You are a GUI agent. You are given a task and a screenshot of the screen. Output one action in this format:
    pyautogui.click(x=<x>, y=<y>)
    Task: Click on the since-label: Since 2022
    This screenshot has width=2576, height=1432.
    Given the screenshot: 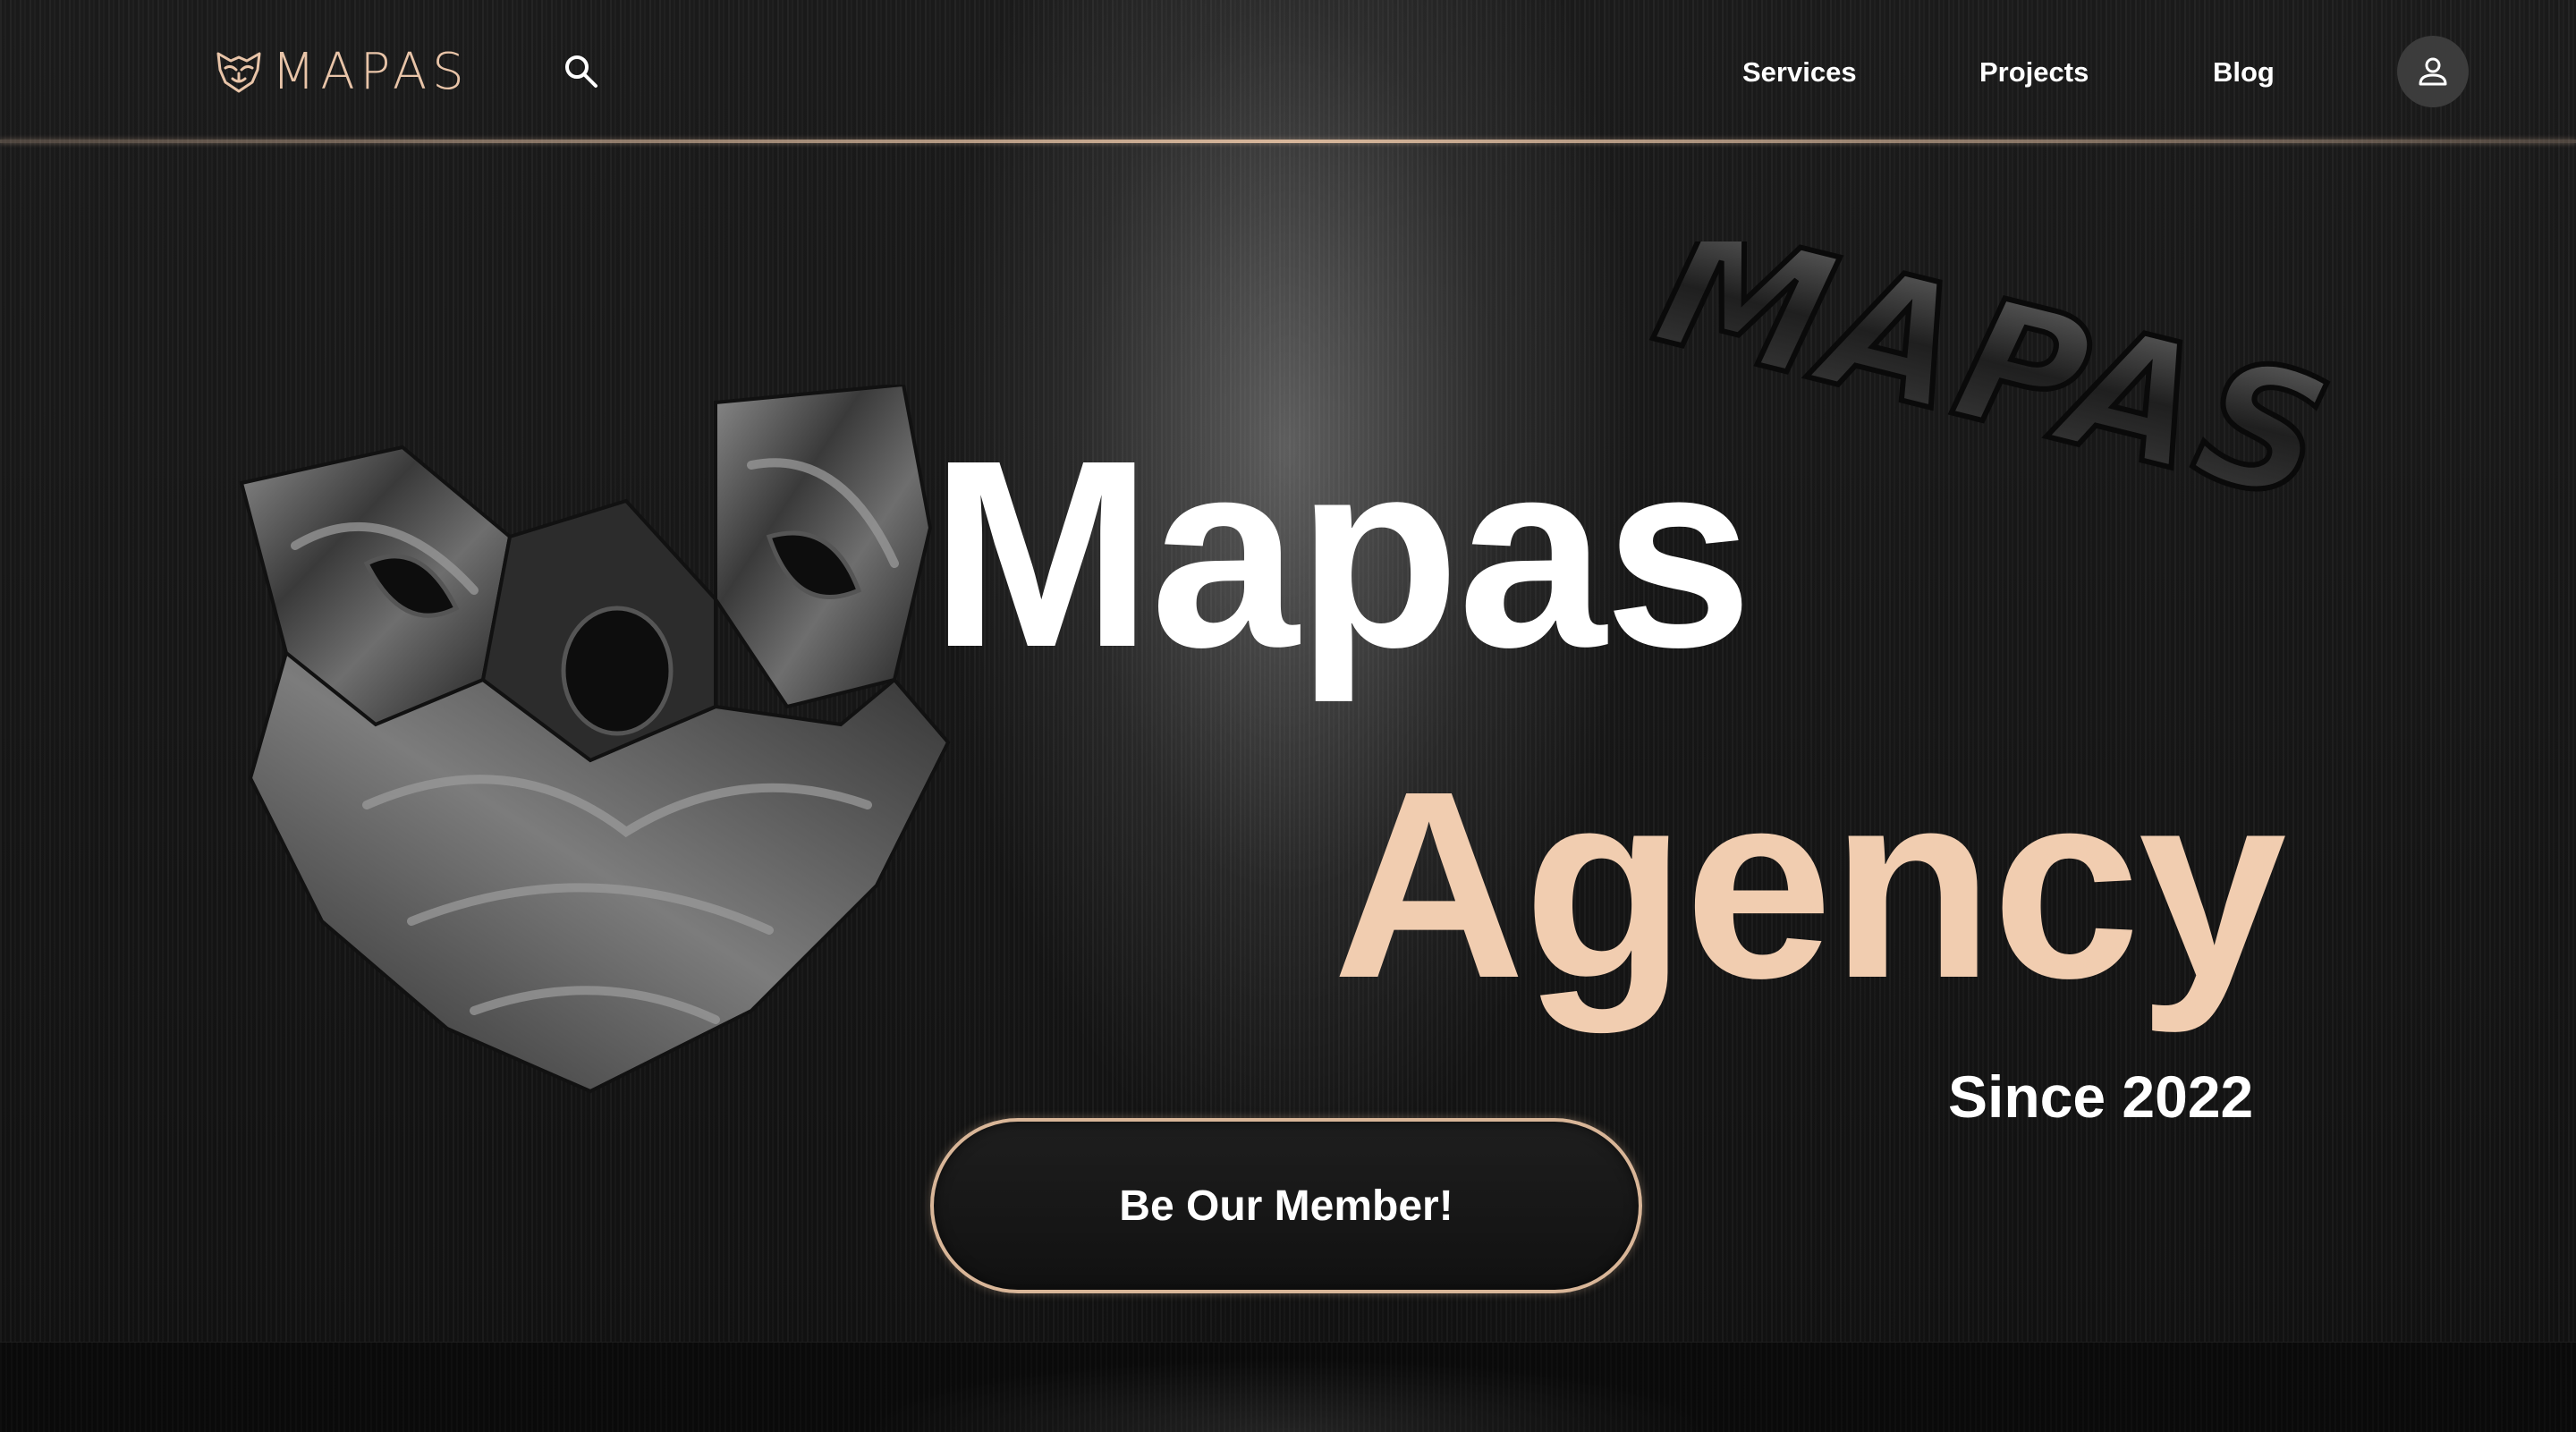 What is the action you would take?
    pyautogui.click(x=2101, y=1096)
    